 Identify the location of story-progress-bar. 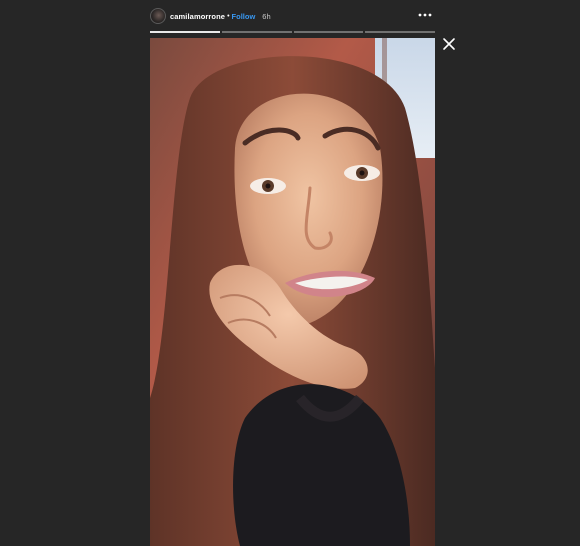
(292, 32).